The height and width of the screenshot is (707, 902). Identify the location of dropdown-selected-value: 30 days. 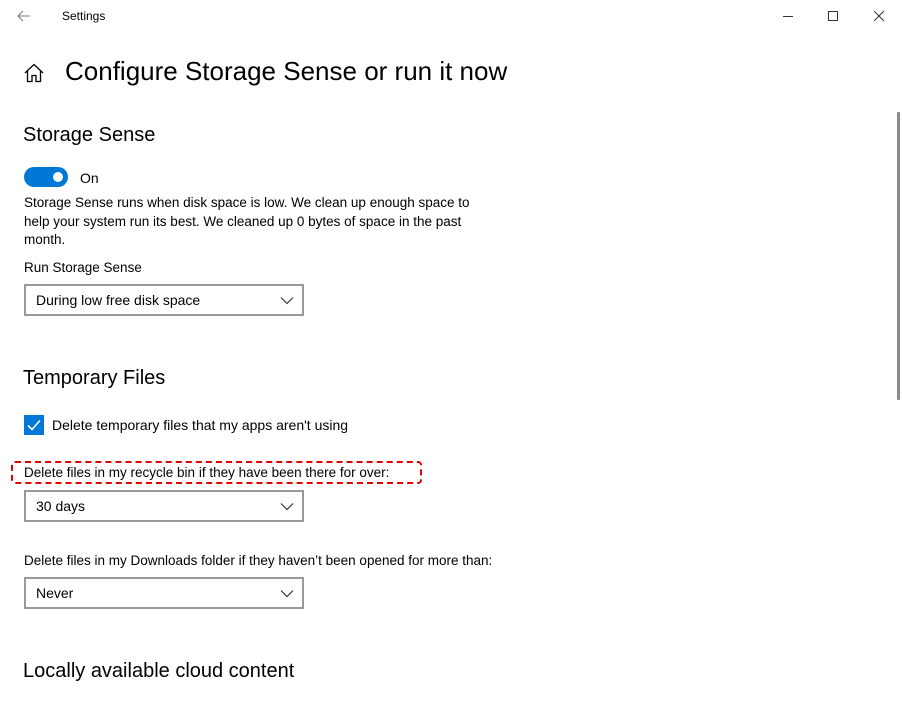
(61, 506).